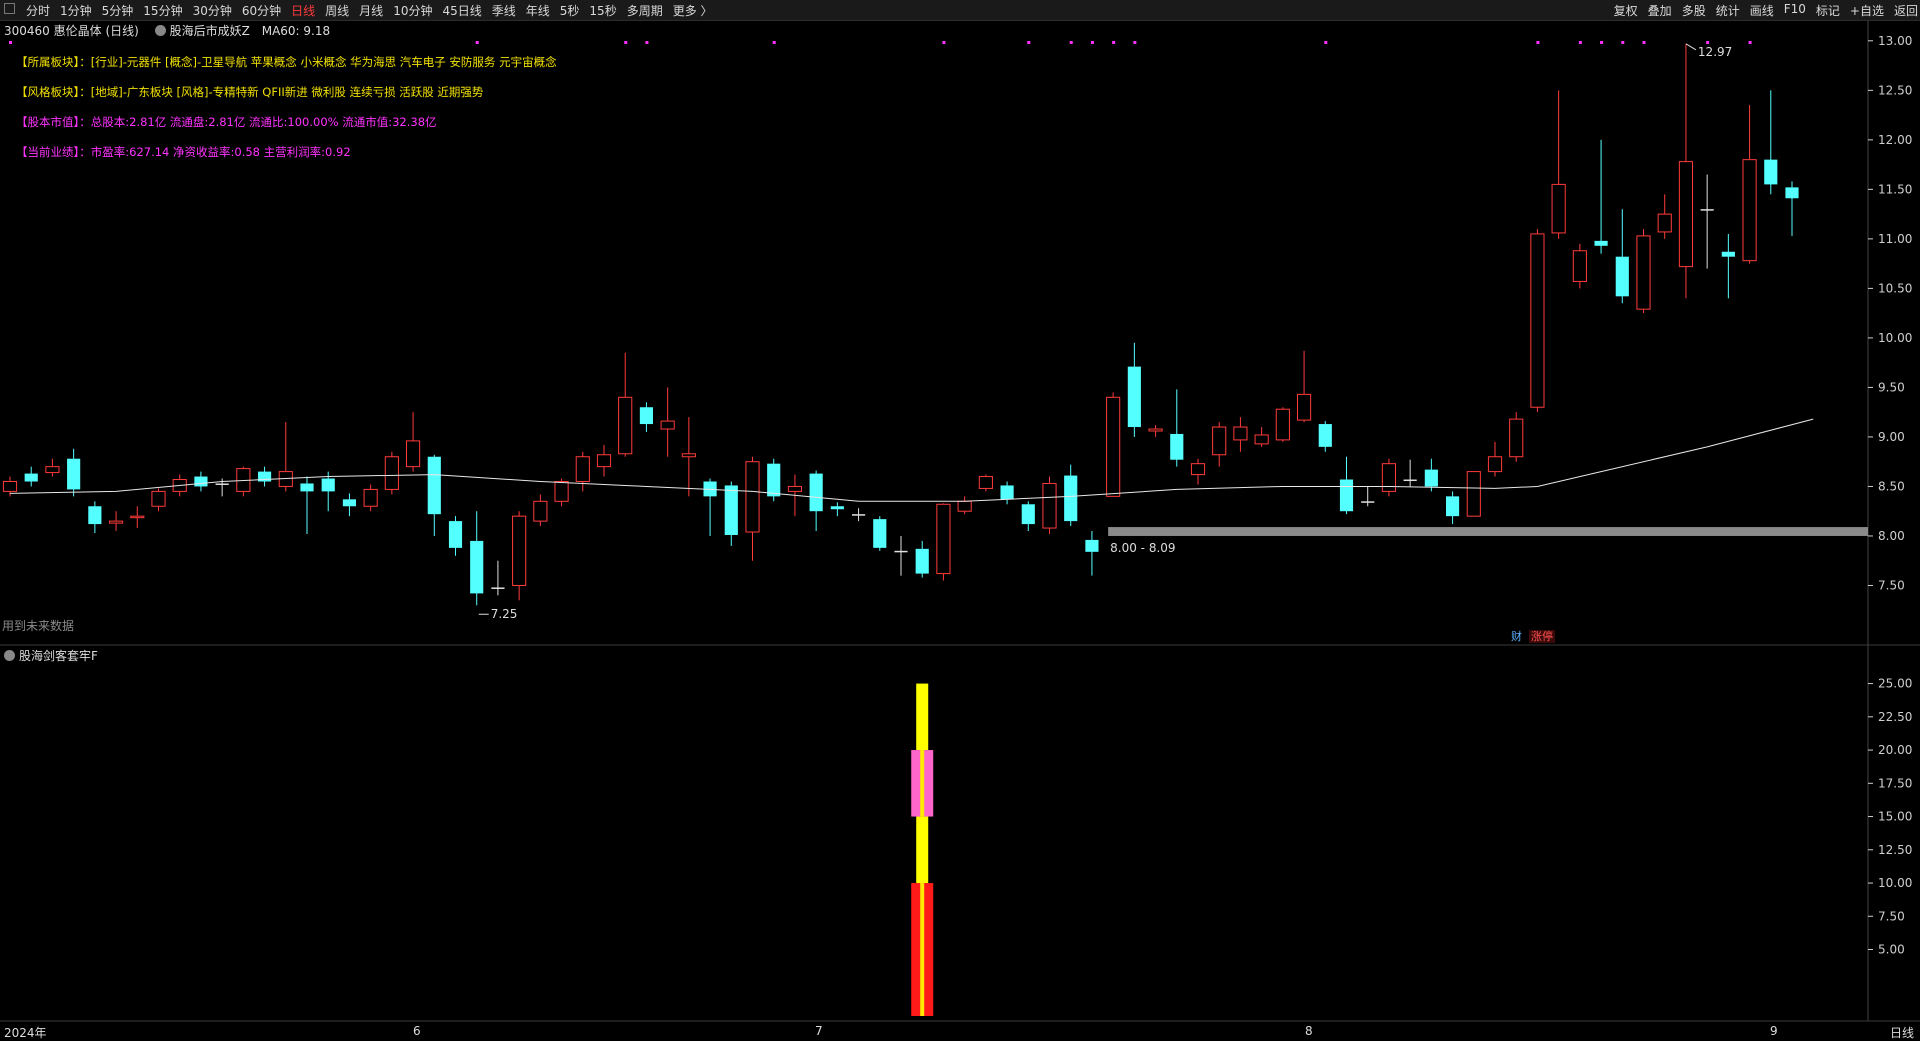 The width and height of the screenshot is (1920, 1041). Describe the element at coordinates (1891, 950) in the screenshot. I see `sub-tick-label: 5.00` at that location.